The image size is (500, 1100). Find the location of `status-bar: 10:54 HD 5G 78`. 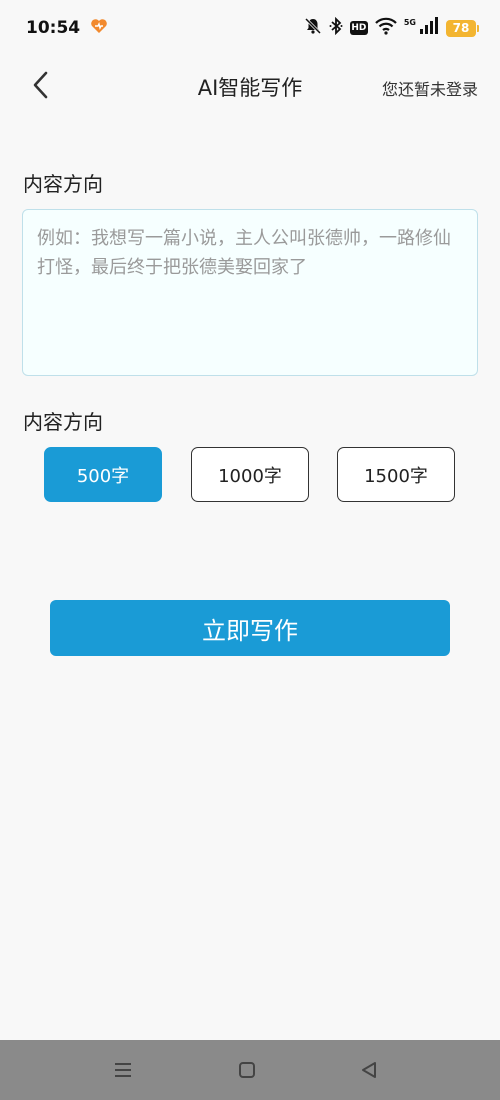

status-bar: 10:54 HD 5G 78 is located at coordinates (250, 28).